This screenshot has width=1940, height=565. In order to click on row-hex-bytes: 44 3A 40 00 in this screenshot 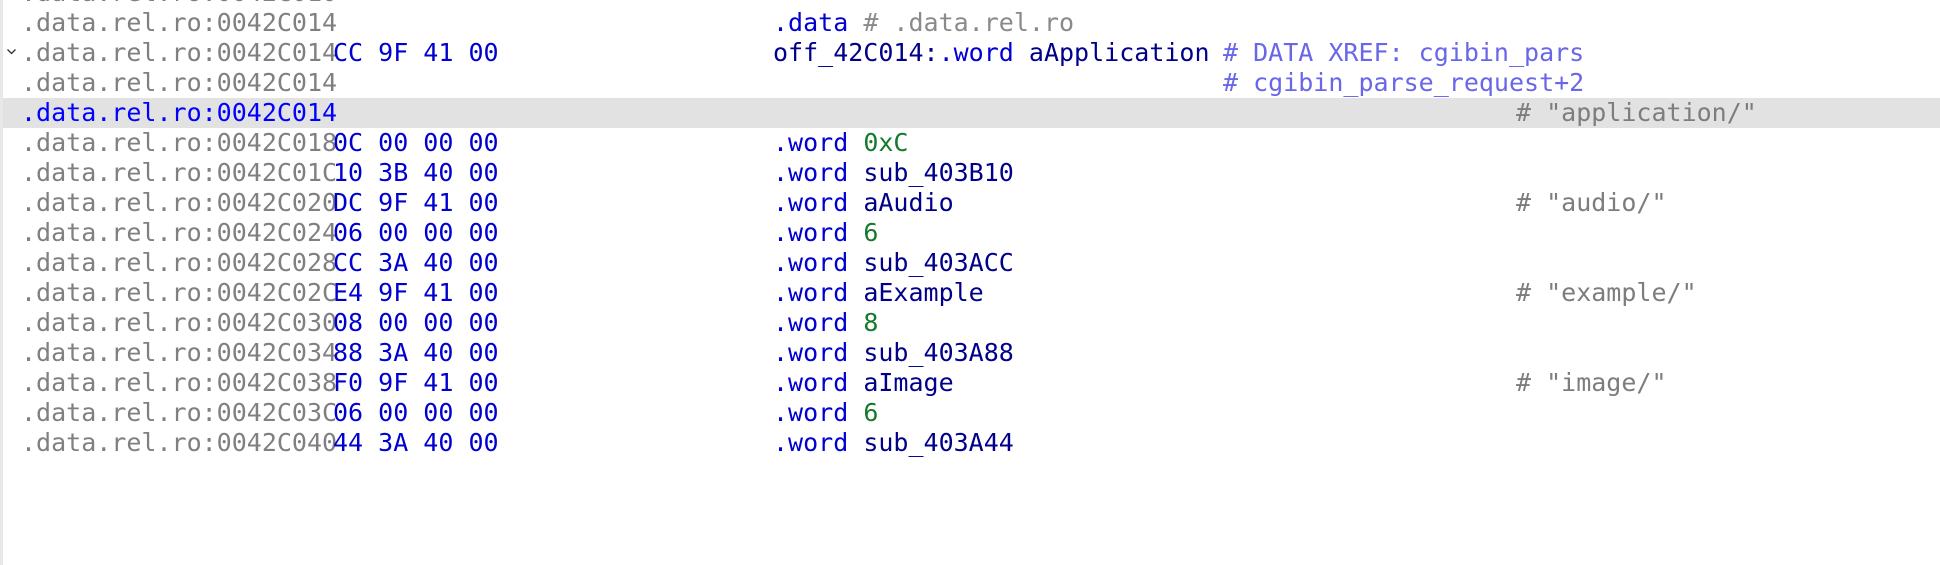, I will do `click(416, 442)`.